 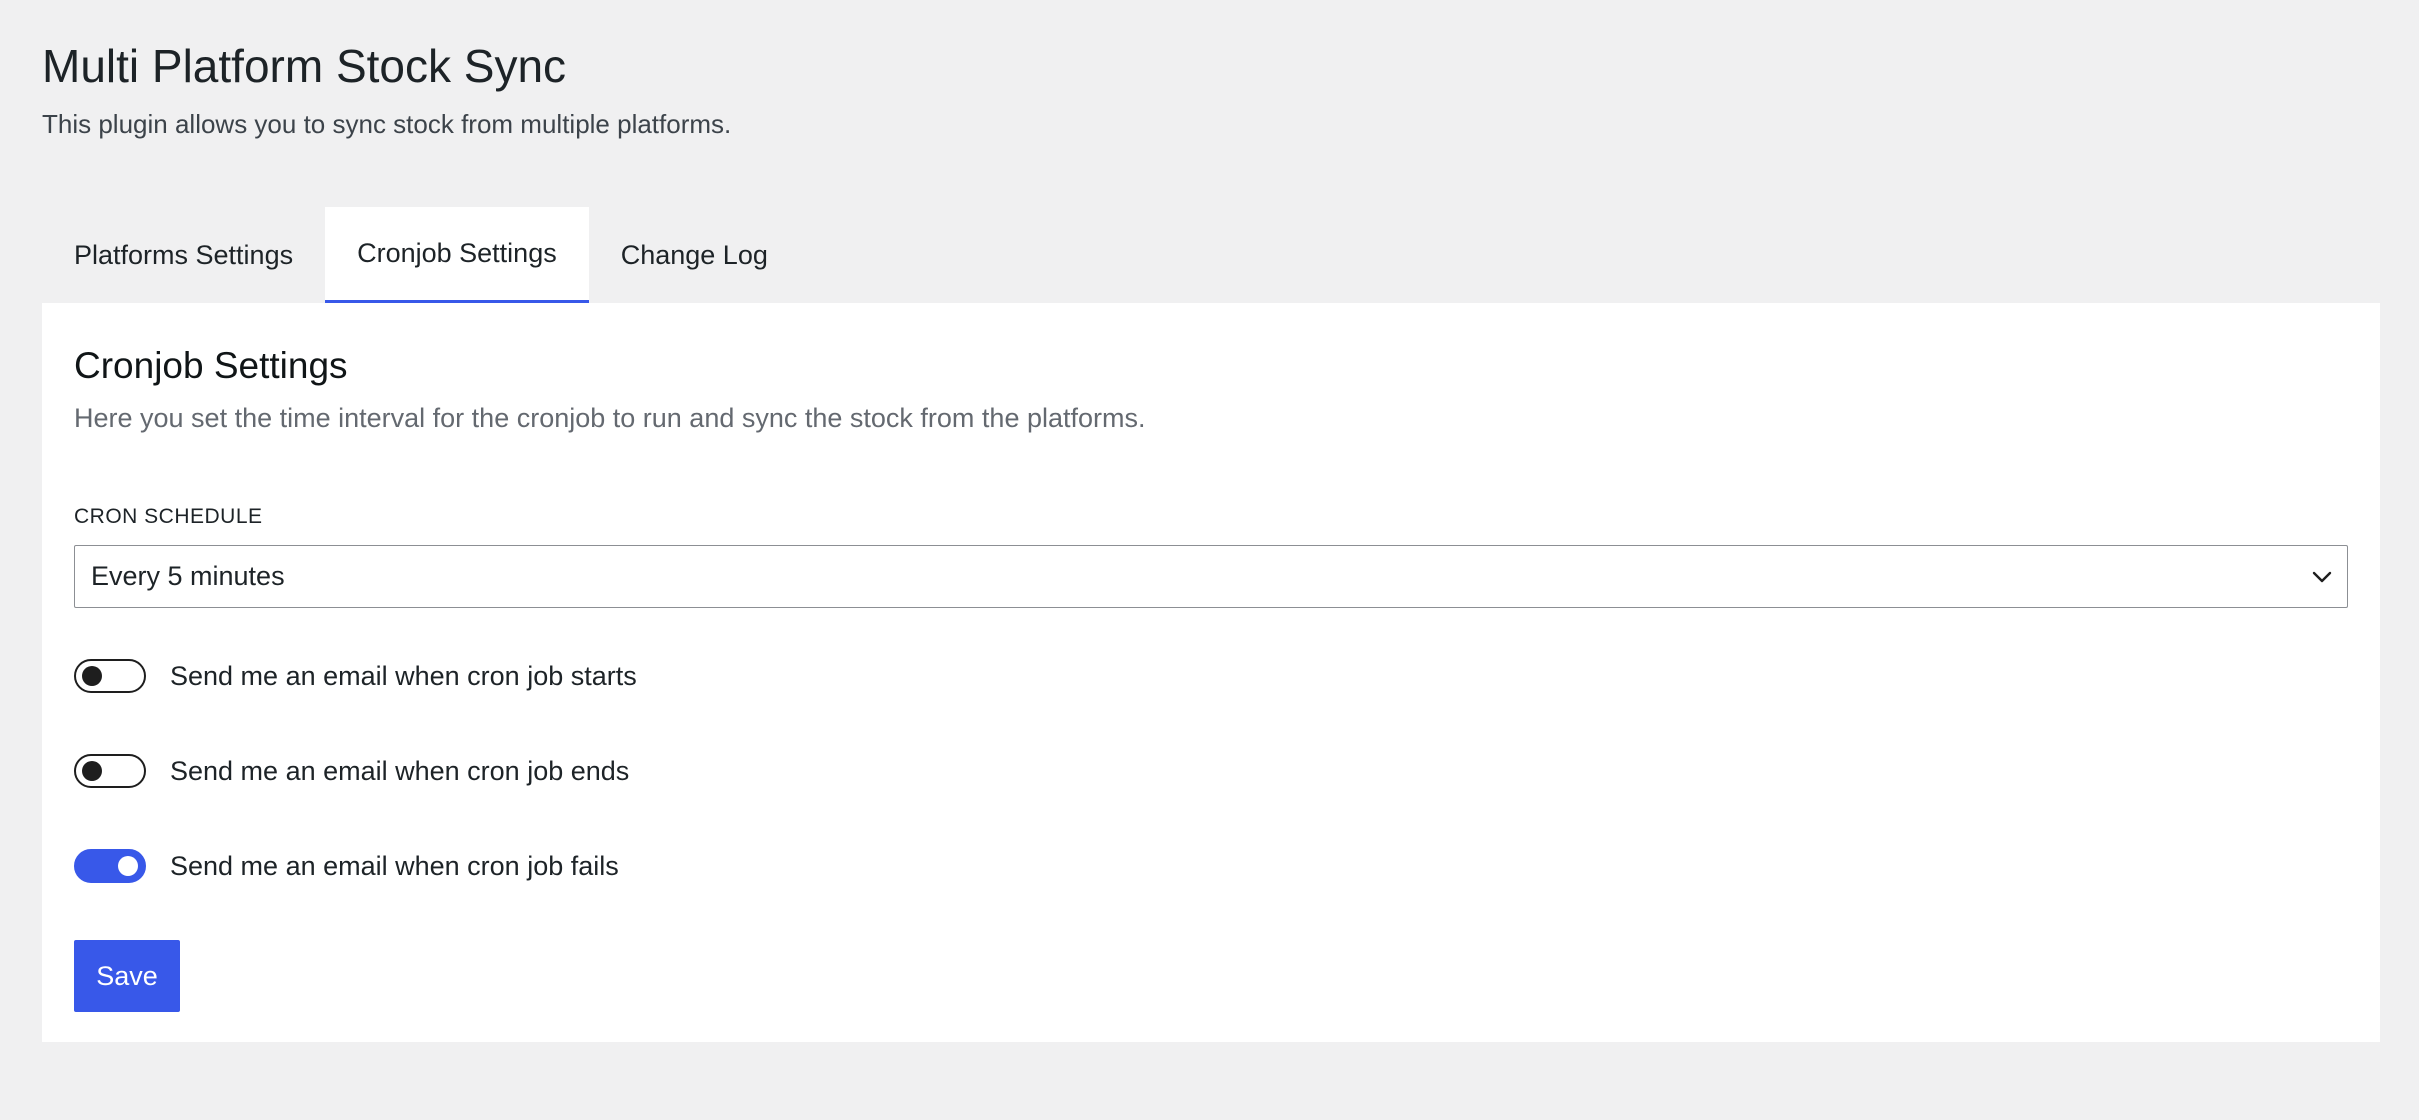 What do you see at coordinates (188, 576) in the screenshot?
I see `cron-schedule-value: Every 5 minutes` at bounding box center [188, 576].